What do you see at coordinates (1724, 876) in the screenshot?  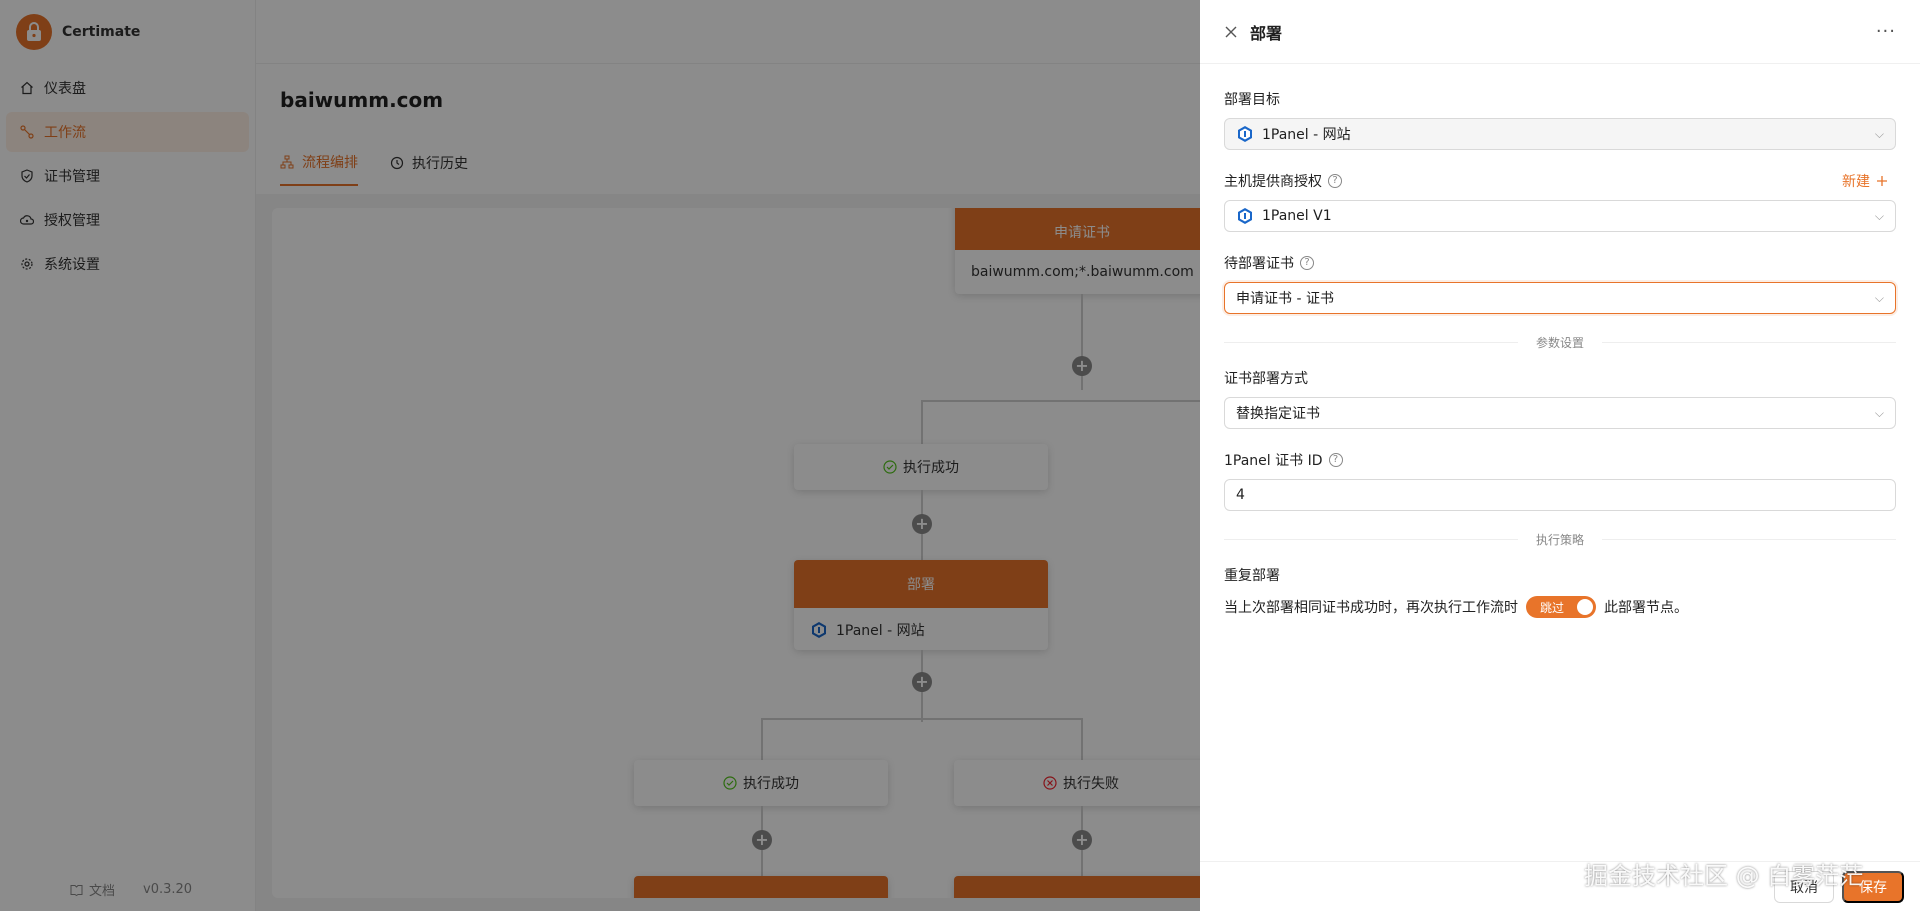 I see `watermark: 掘金技术社区 @ 白雾茫茫` at bounding box center [1724, 876].